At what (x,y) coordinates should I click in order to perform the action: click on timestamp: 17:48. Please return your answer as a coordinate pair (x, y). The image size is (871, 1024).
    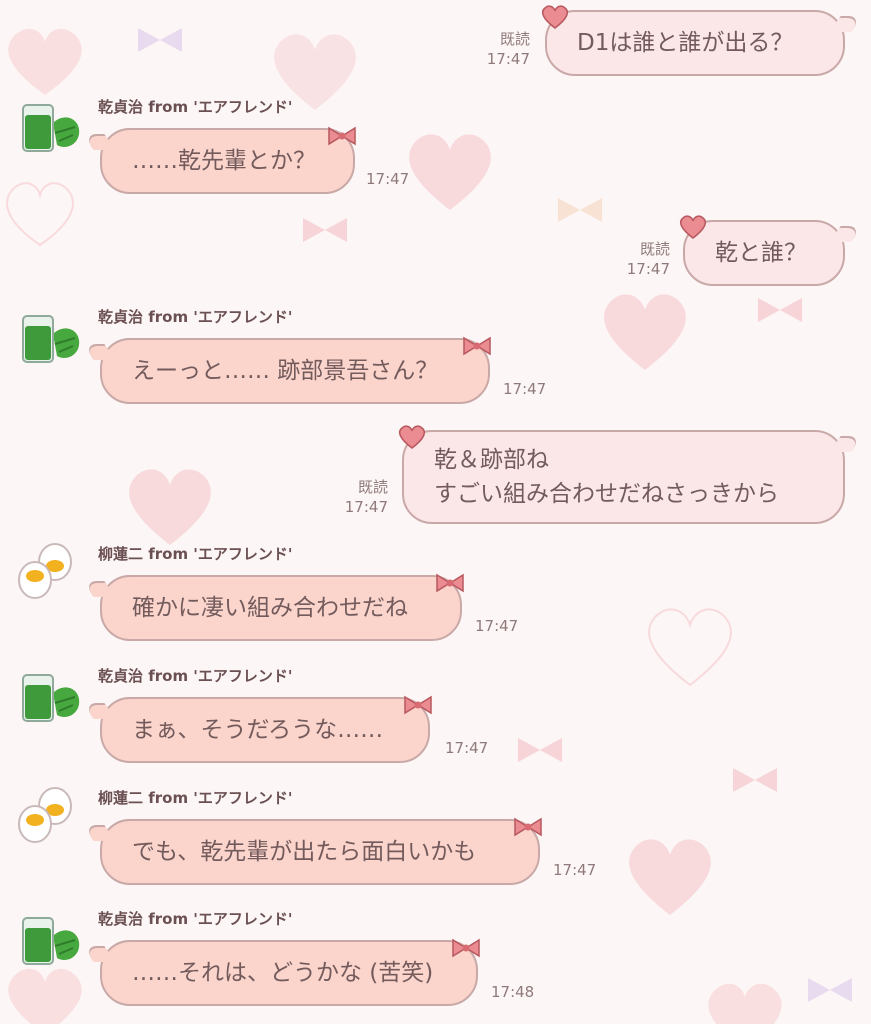
    Looking at the image, I should click on (513, 992).